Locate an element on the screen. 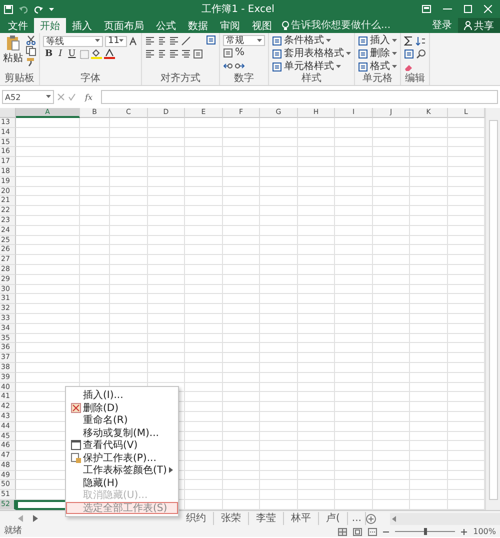 The image size is (500, 538). format-button: B is located at coordinates (49, 54).